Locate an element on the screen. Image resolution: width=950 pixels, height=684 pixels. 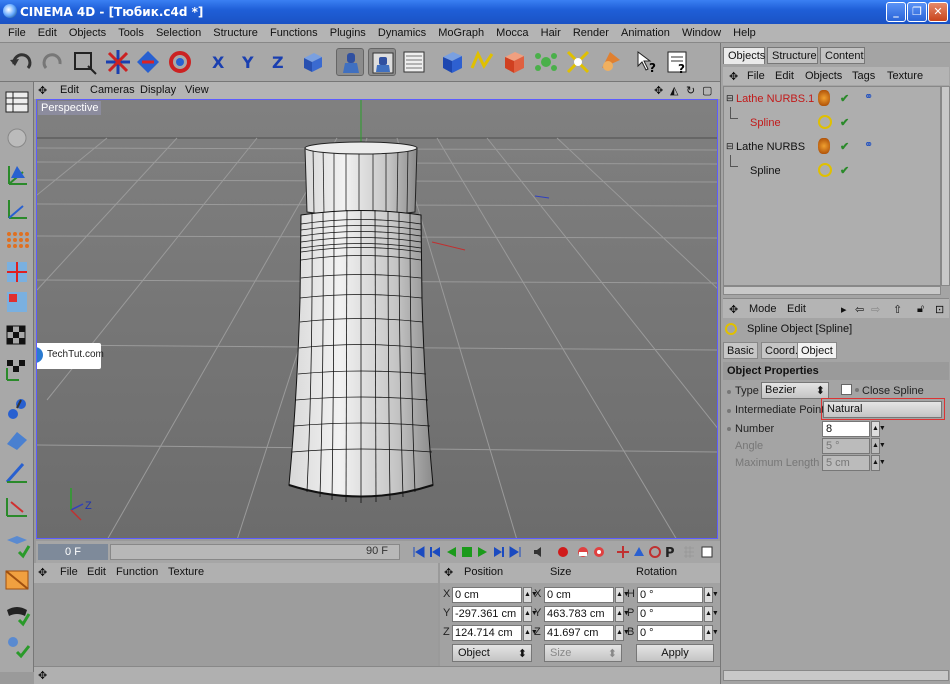
menu-tools: Tools is located at coordinates (131, 31).